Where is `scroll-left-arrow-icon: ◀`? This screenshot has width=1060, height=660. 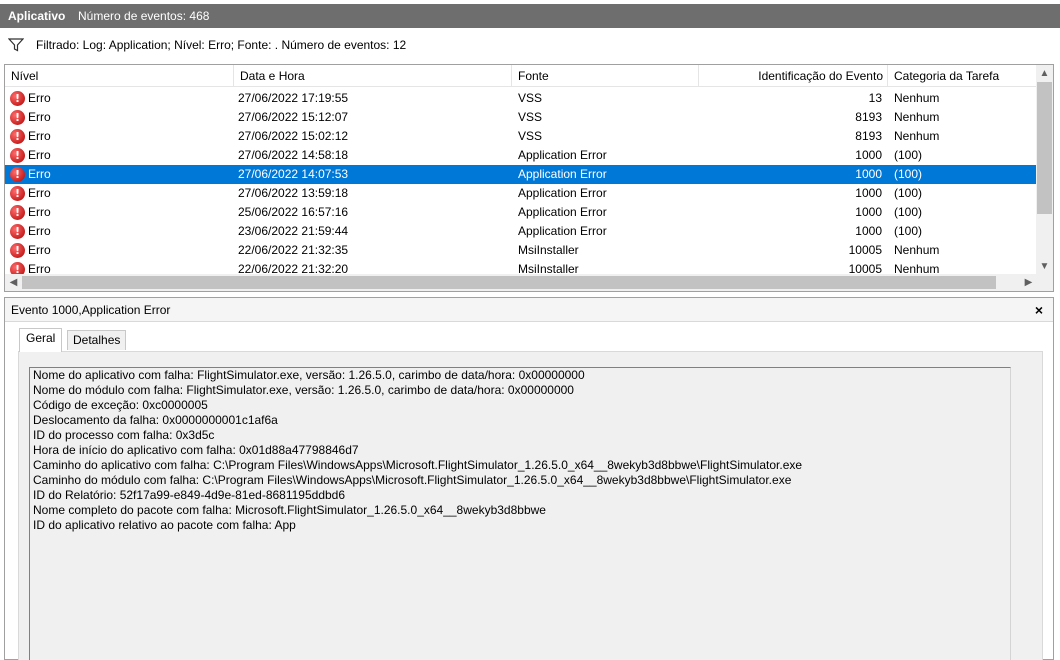 scroll-left-arrow-icon: ◀ is located at coordinates (13, 282).